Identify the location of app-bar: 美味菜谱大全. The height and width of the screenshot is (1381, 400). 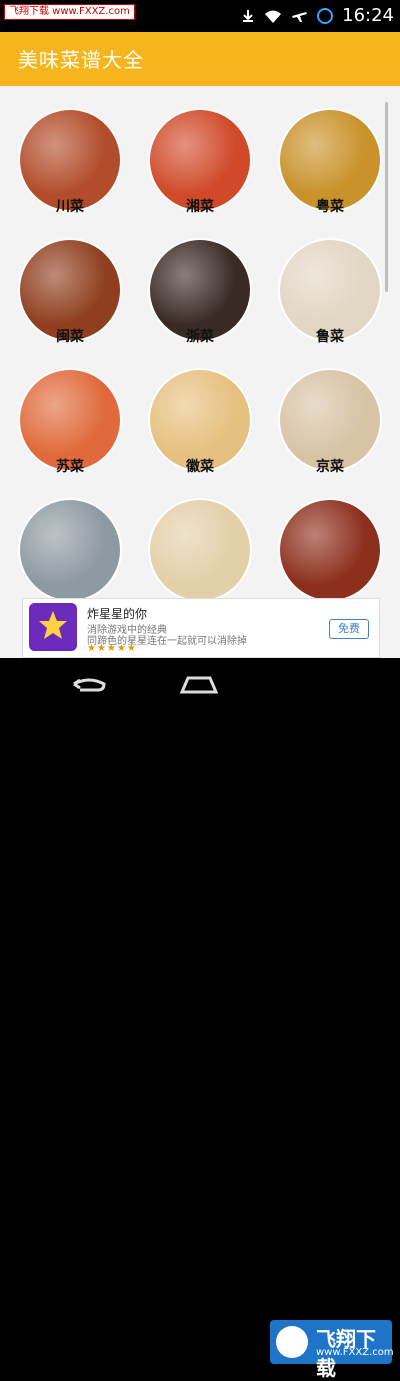
(200, 59).